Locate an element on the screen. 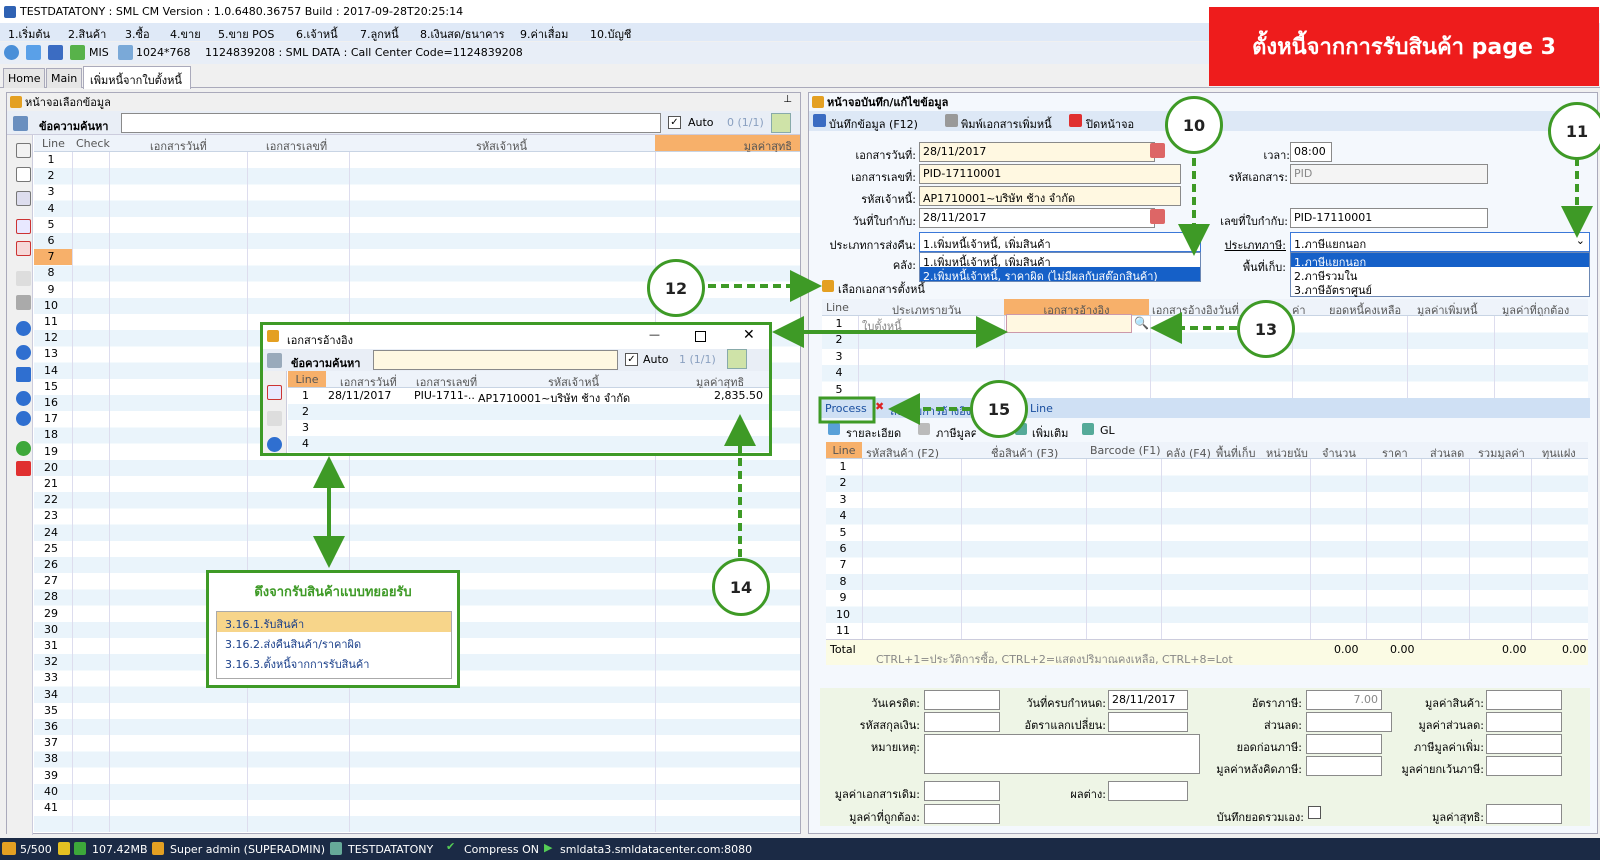  memory-icon is located at coordinates (80, 848).